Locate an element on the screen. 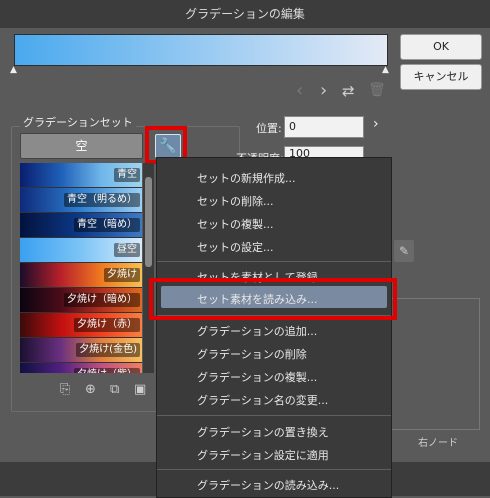  gradient-item-label: 夕焼け is located at coordinates (122, 275).